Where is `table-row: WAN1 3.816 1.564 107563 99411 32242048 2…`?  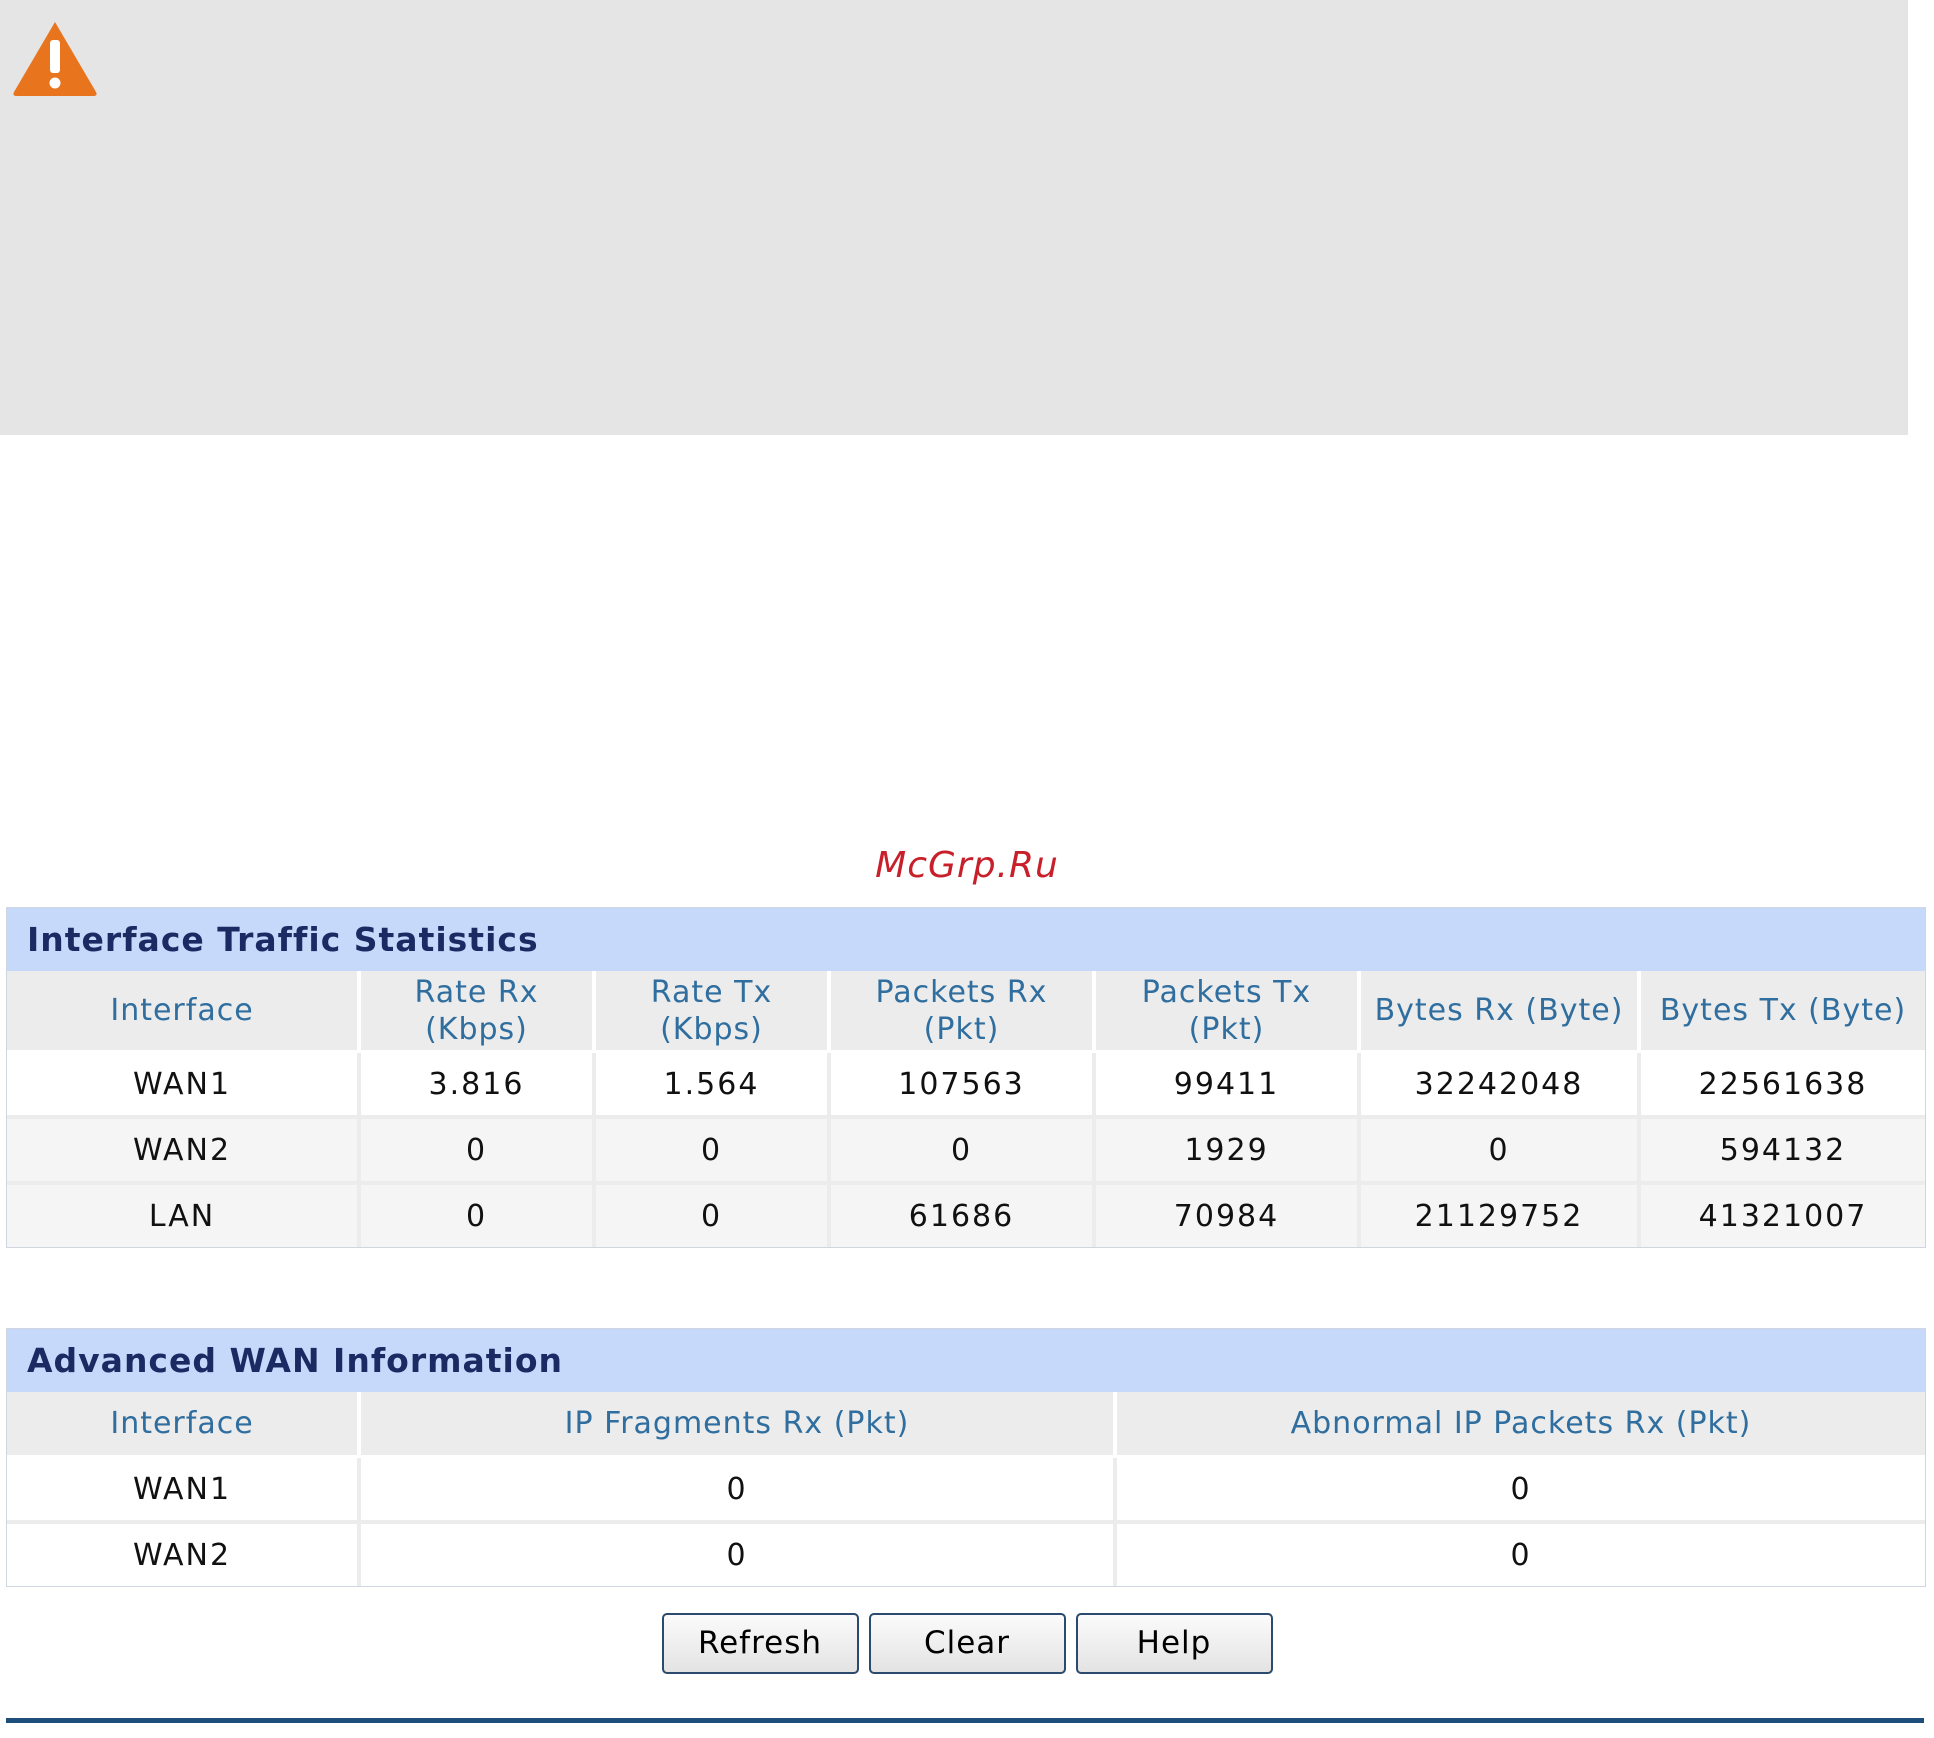
table-row: WAN1 3.816 1.564 107563 99411 32242048 2… is located at coordinates (966, 1085).